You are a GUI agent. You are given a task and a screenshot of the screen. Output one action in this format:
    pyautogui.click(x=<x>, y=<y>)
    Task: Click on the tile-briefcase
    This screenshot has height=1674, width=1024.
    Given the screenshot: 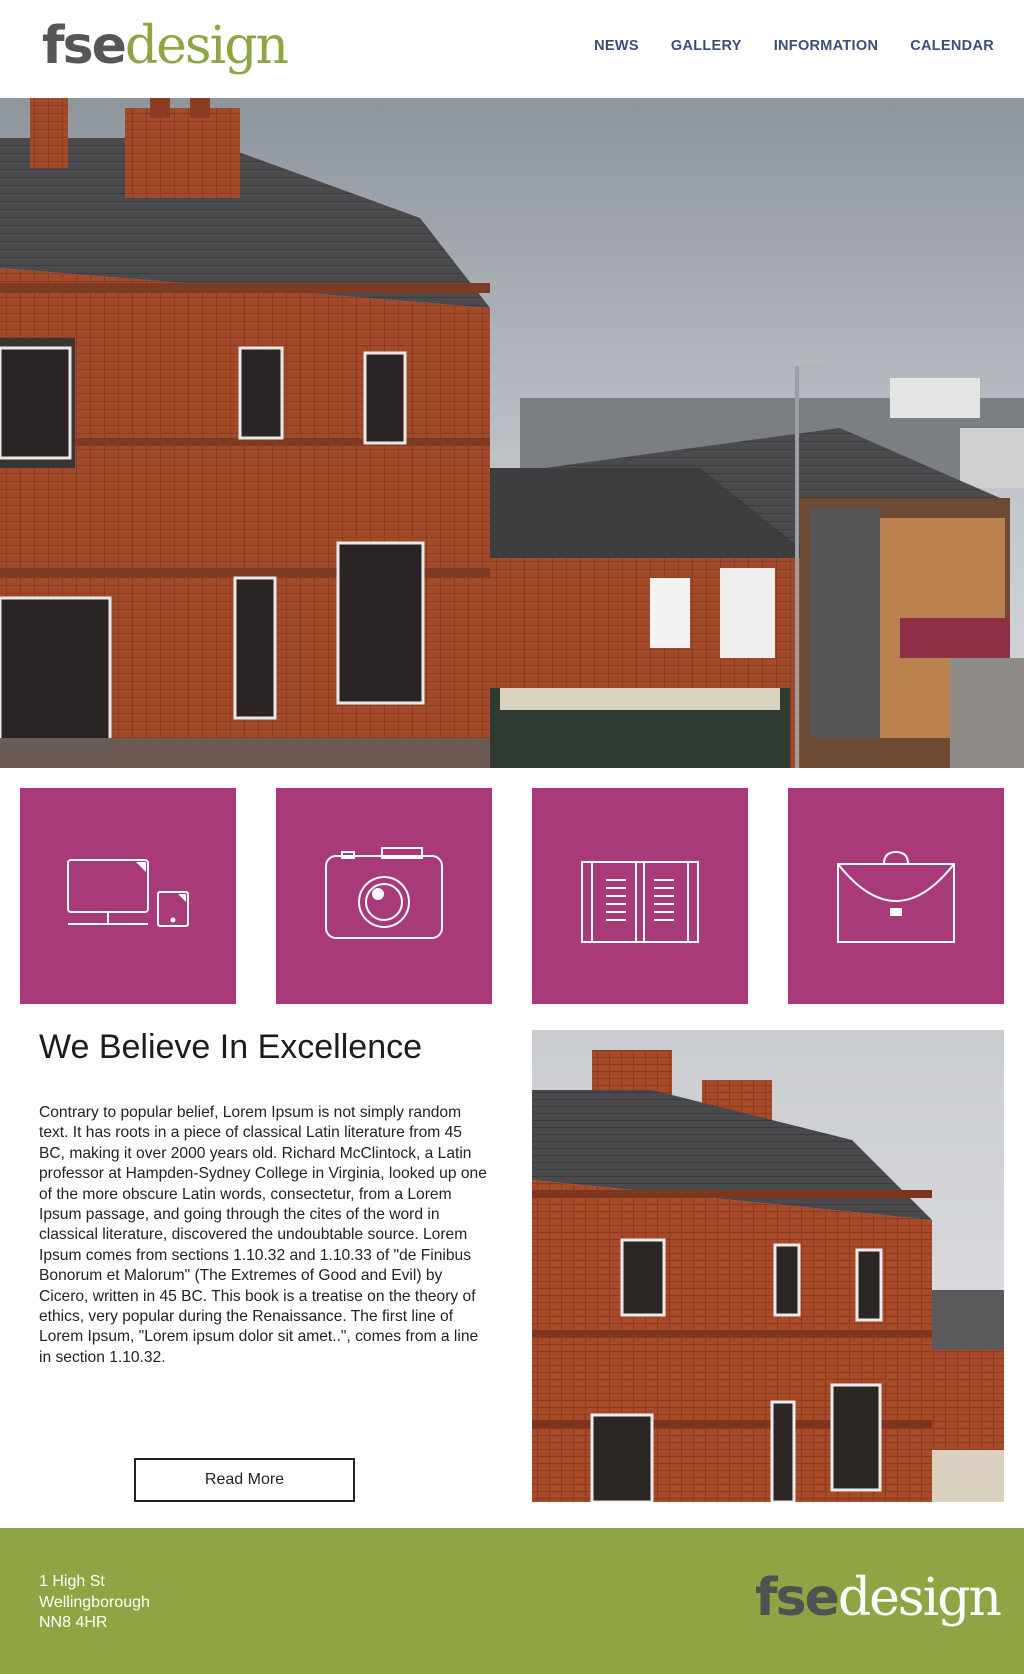 What is the action you would take?
    pyautogui.click(x=896, y=896)
    